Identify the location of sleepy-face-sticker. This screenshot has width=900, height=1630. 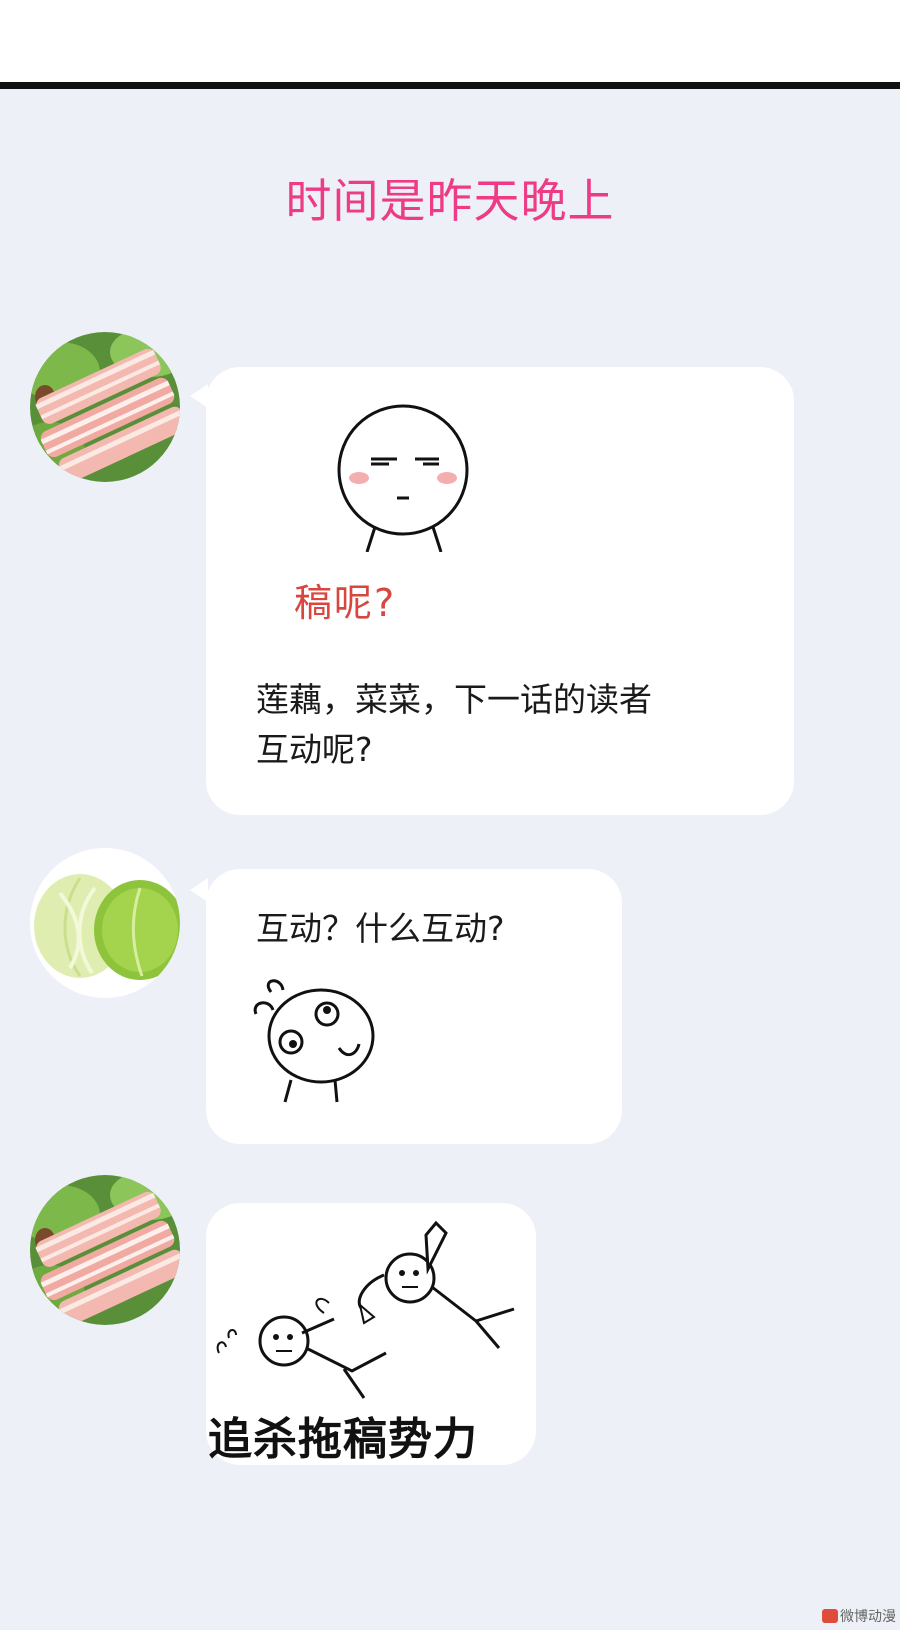
(403, 478).